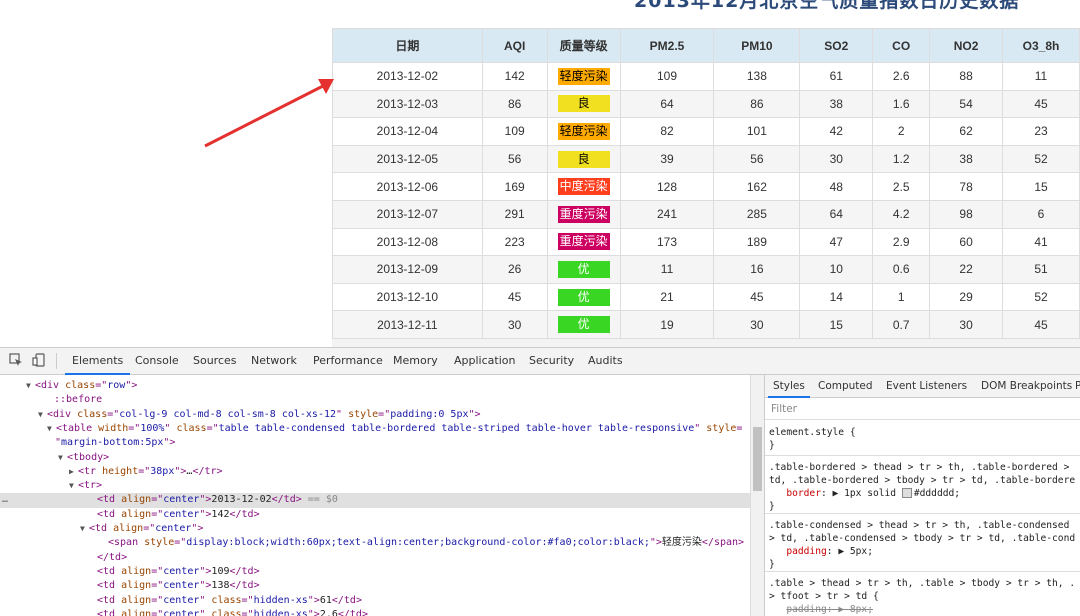 Image resolution: width=1080 pixels, height=616 pixels. What do you see at coordinates (375, 472) in the screenshot?
I see `dom-node: ▶ <tr height="38px">…</tr>` at bounding box center [375, 472].